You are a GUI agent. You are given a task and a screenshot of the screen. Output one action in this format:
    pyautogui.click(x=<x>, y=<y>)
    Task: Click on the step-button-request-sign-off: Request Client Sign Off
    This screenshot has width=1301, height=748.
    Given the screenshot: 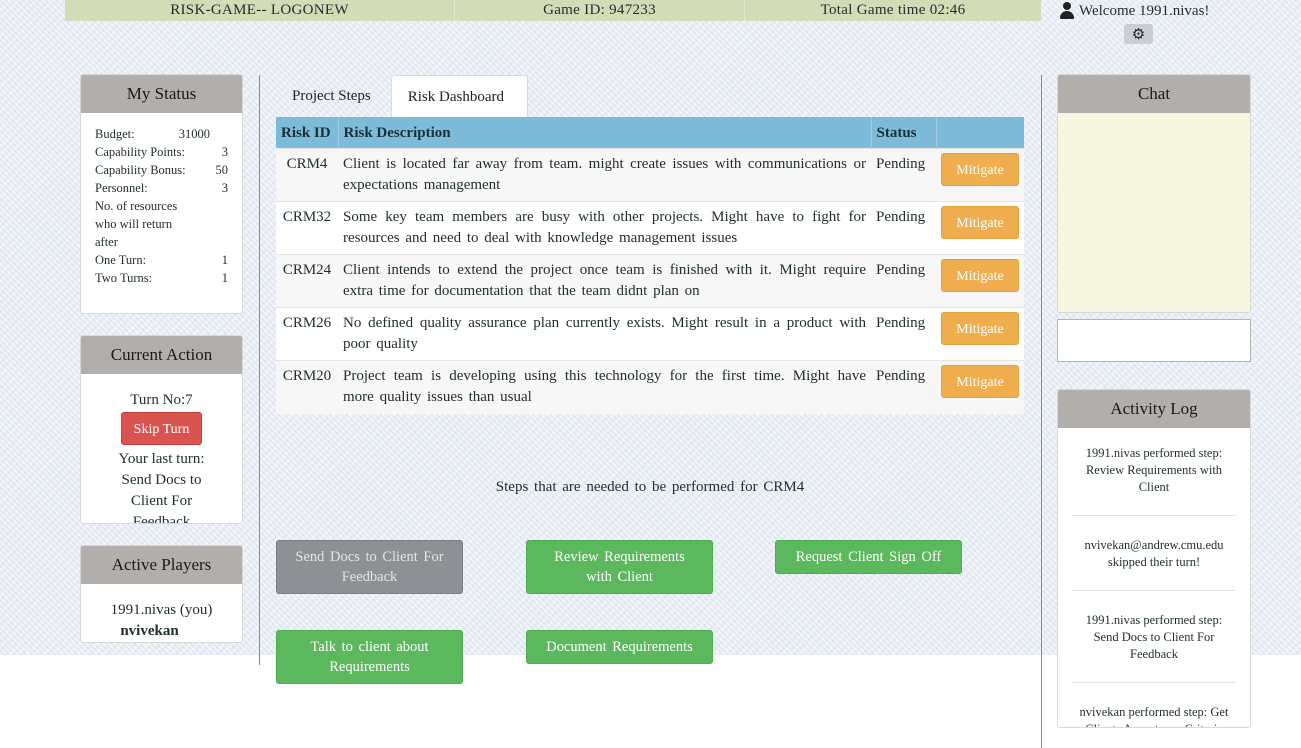 What is the action you would take?
    pyautogui.click(x=868, y=557)
    